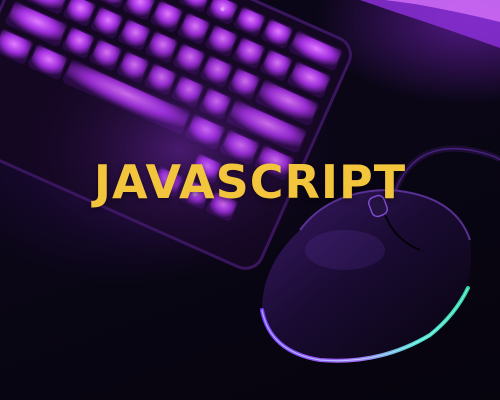 This screenshot has width=500, height=400. Describe the element at coordinates (250, 182) in the screenshot. I see `banner-title: JAVASCRIPT` at that location.